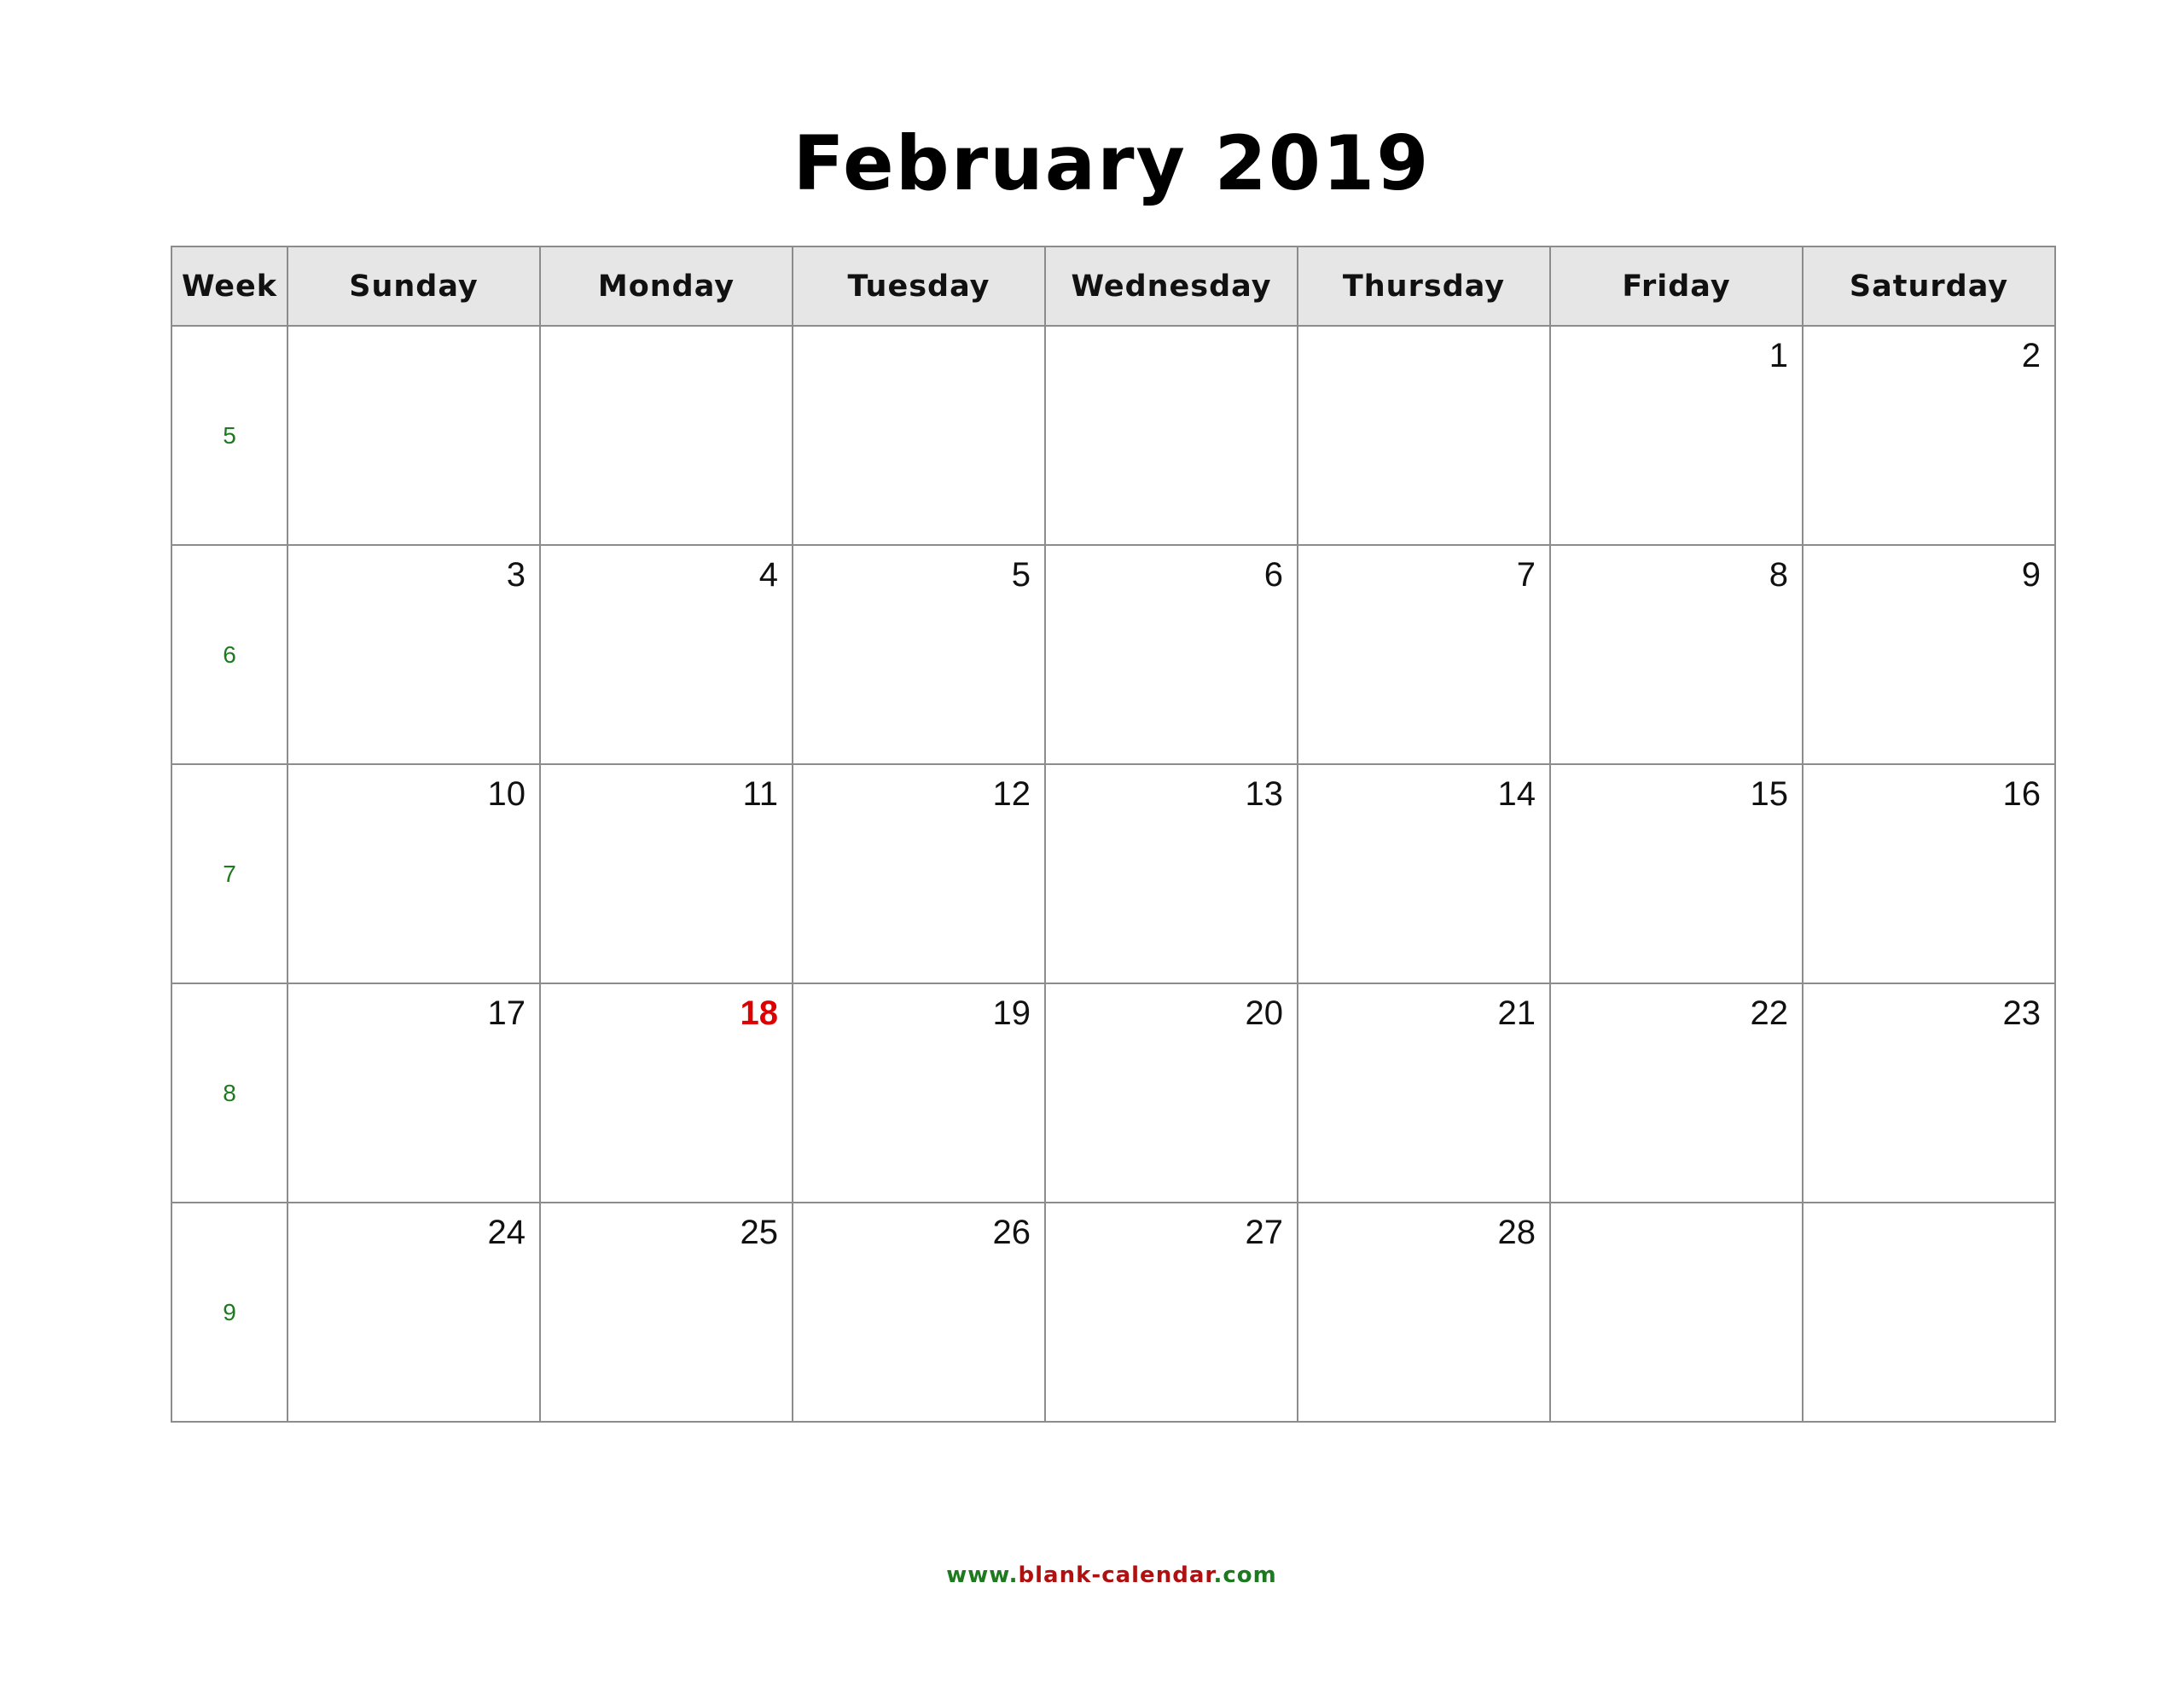 Image resolution: width=2184 pixels, height=1687 pixels. What do you see at coordinates (230, 654) in the screenshot?
I see `week-number: 6` at bounding box center [230, 654].